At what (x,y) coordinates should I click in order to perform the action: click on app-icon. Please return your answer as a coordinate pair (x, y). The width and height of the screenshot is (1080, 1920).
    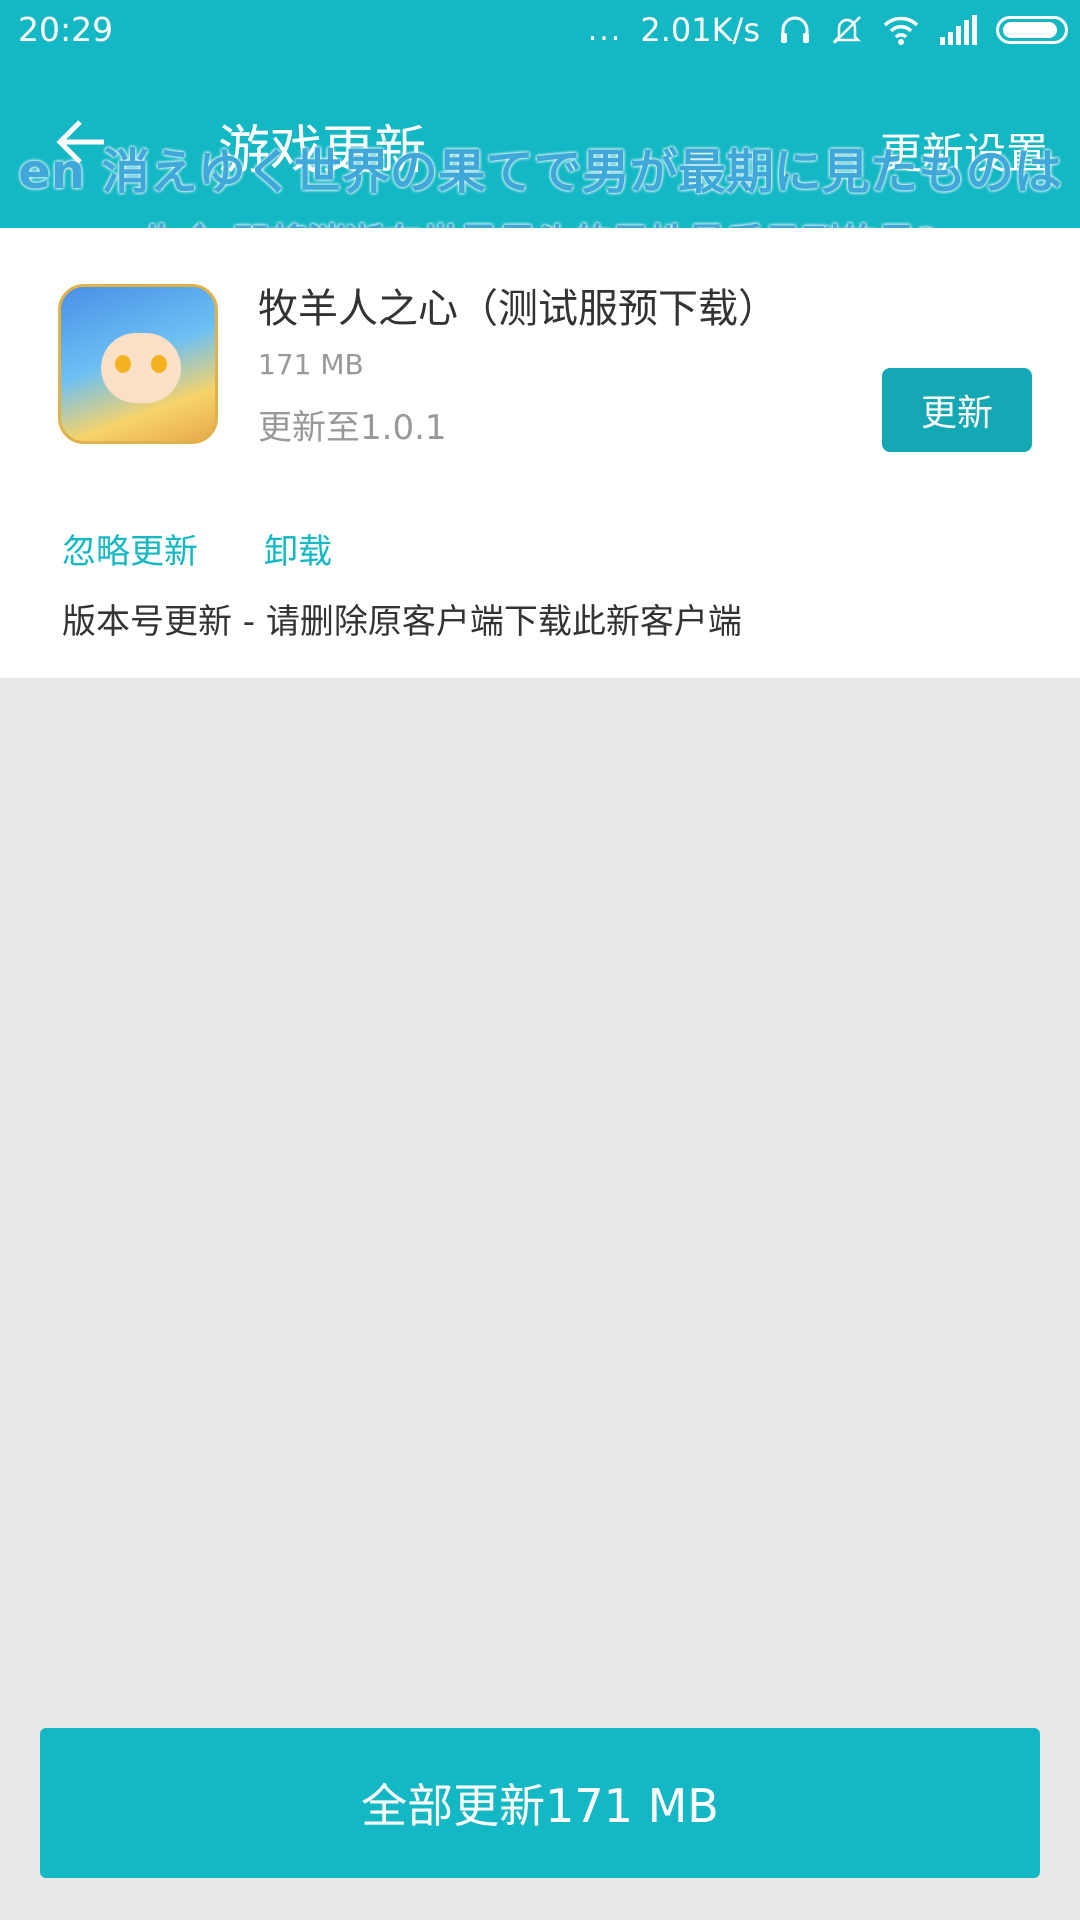
    Looking at the image, I should click on (138, 364).